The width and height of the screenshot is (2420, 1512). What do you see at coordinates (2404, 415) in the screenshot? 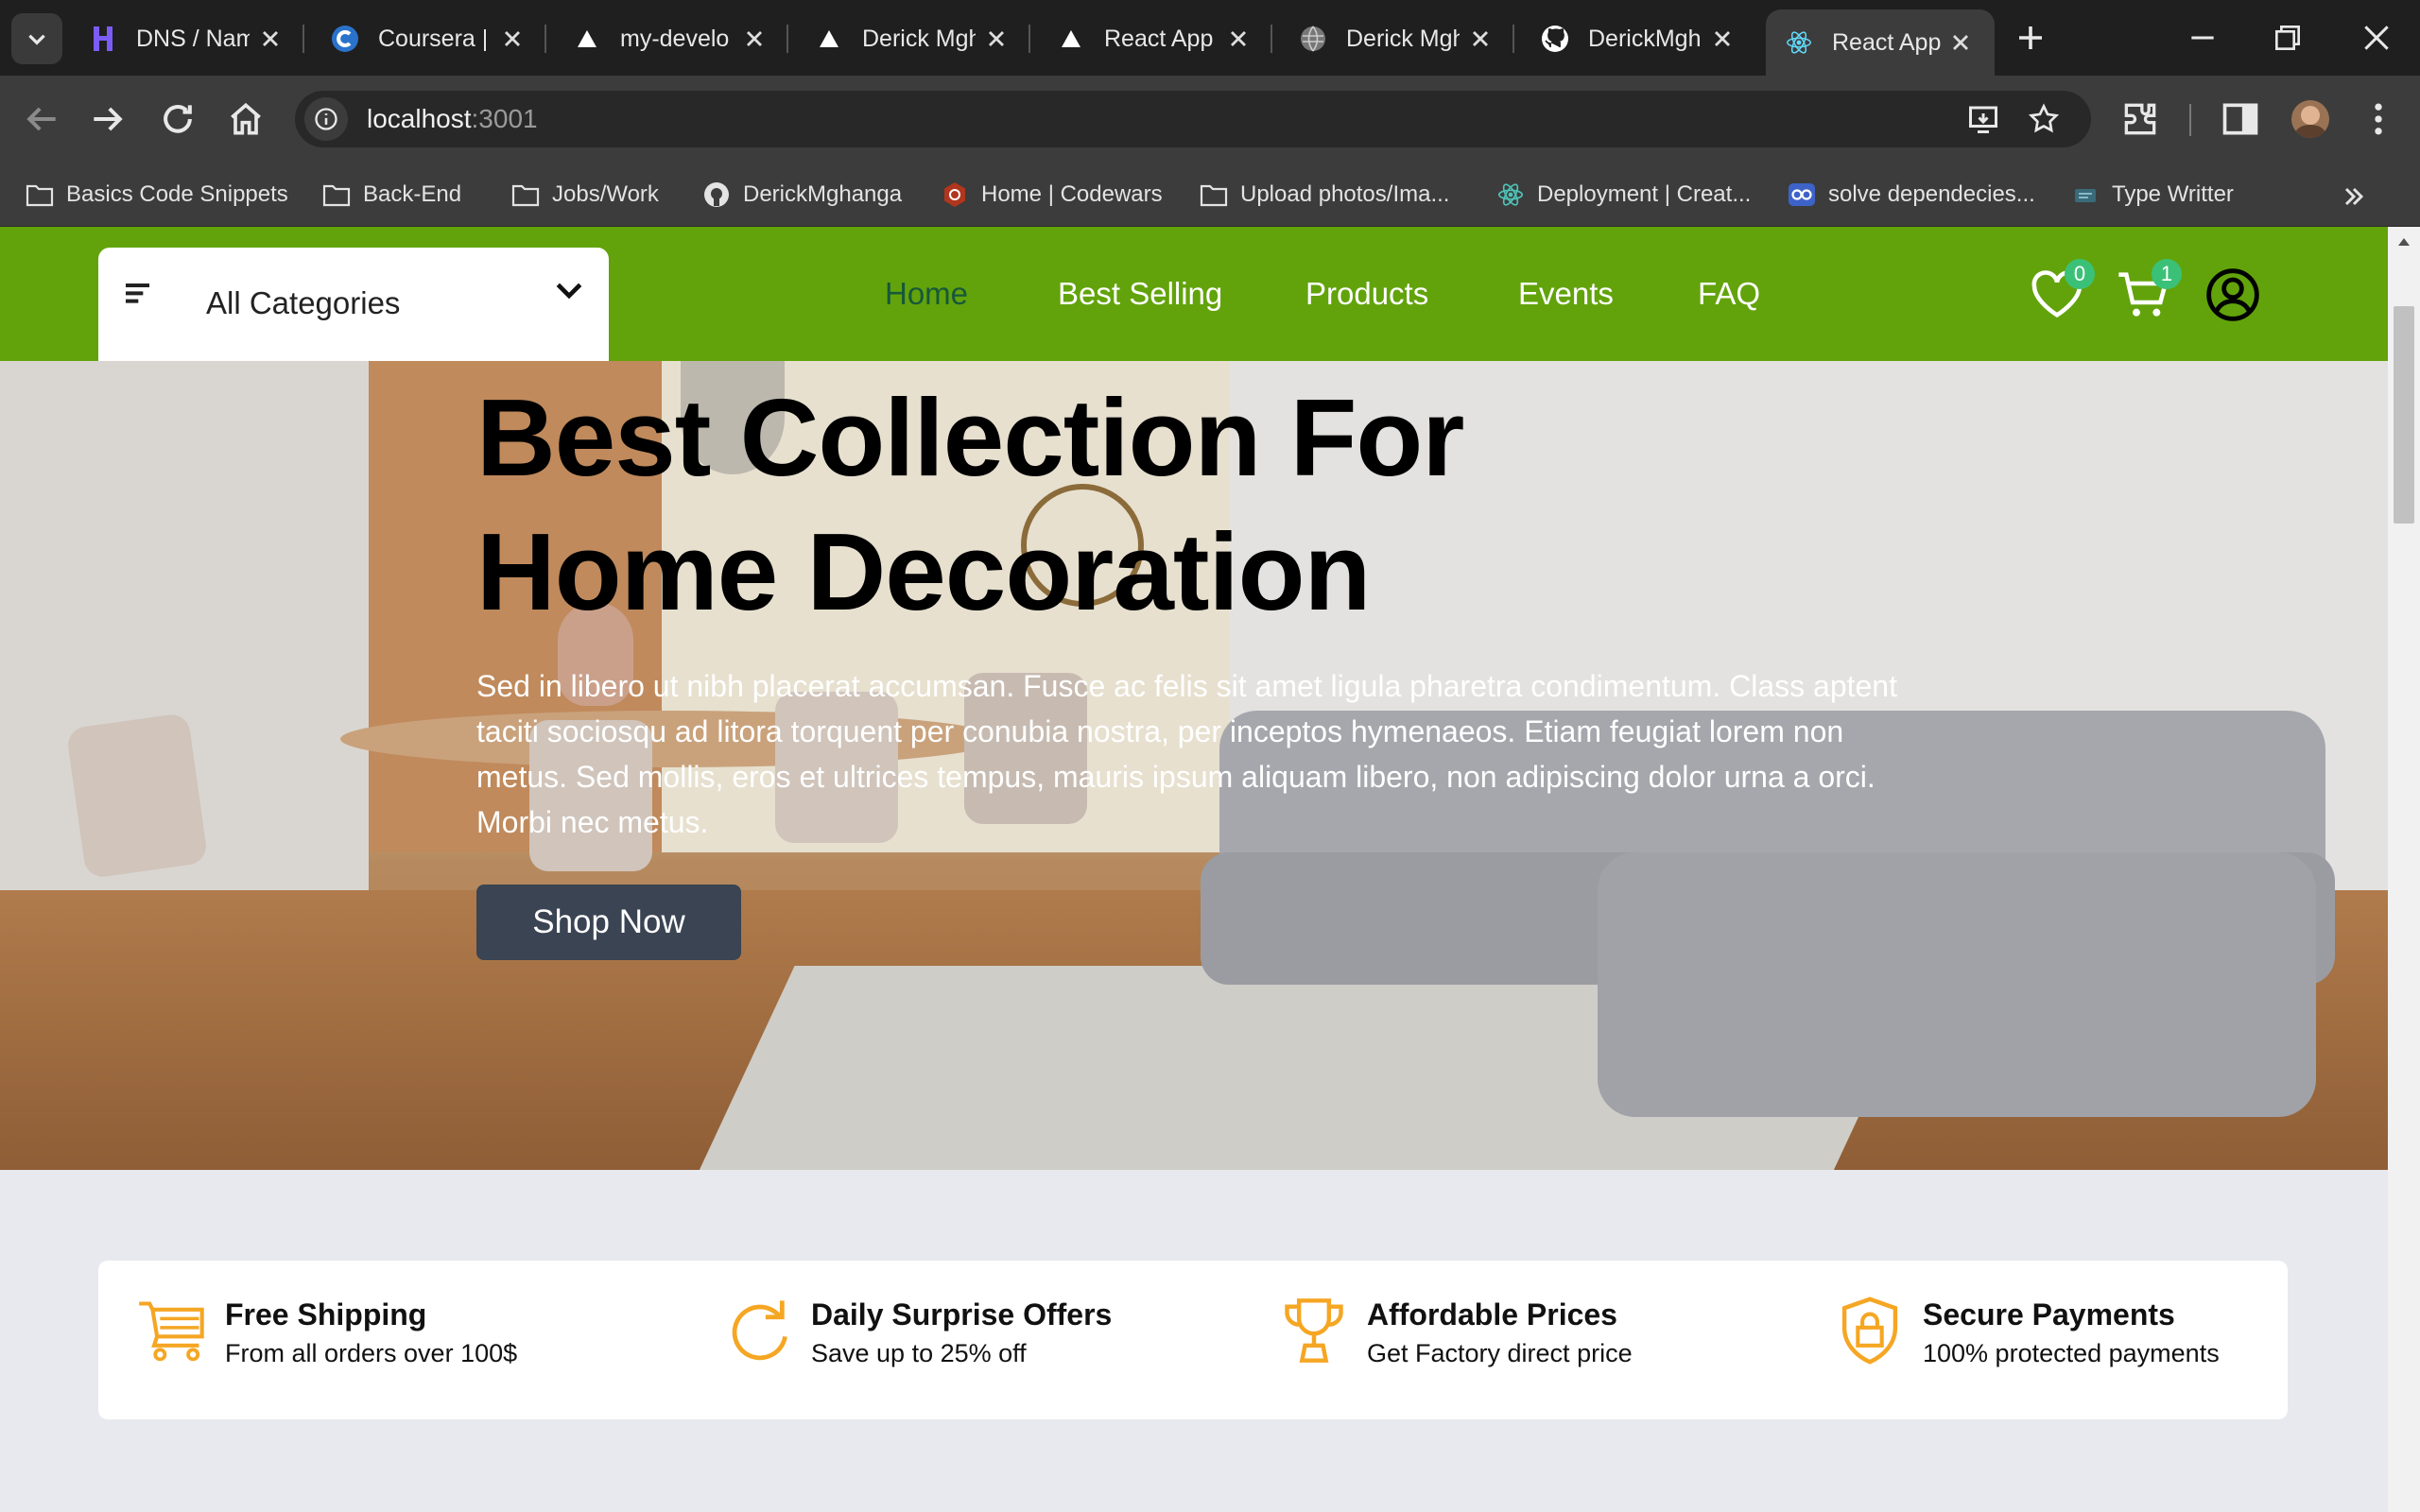
I see `scrollbar-thumb` at bounding box center [2404, 415].